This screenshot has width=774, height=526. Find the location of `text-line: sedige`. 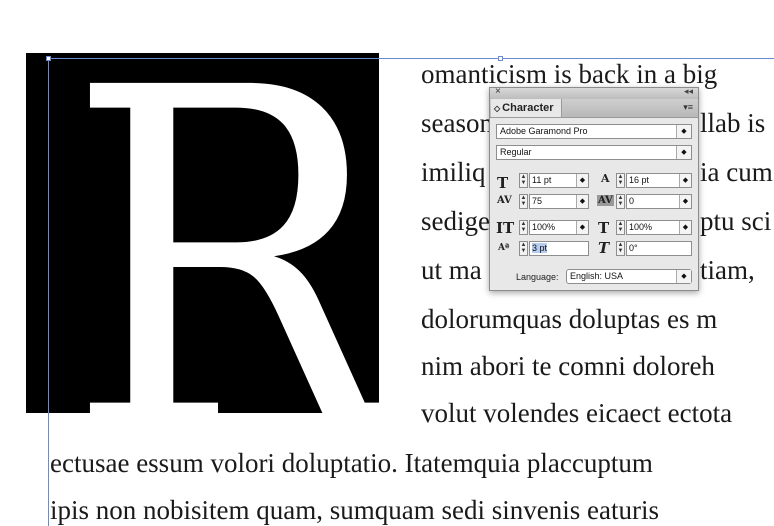

text-line: sedige is located at coordinates (455, 221).